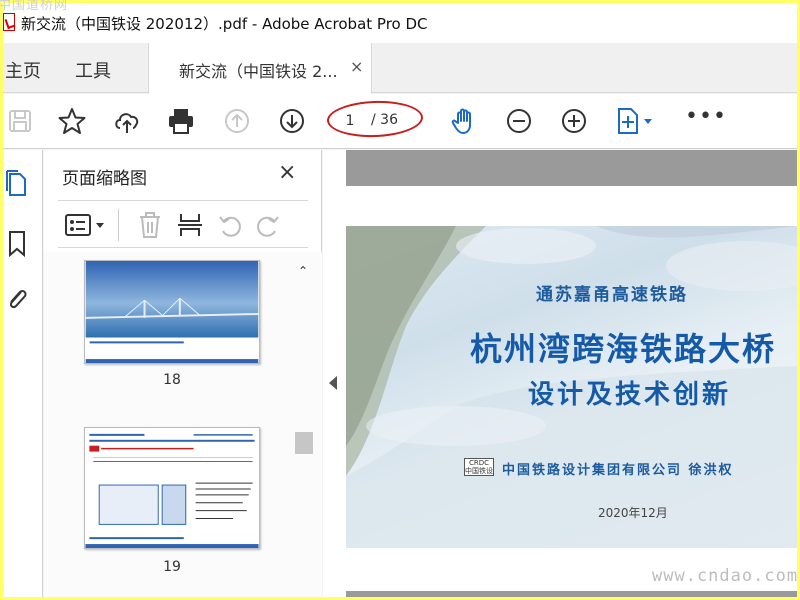 This screenshot has width=800, height=600. Describe the element at coordinates (612, 295) in the screenshot. I see `slide-subtitle: 通苏嘉甬高速铁路` at that location.